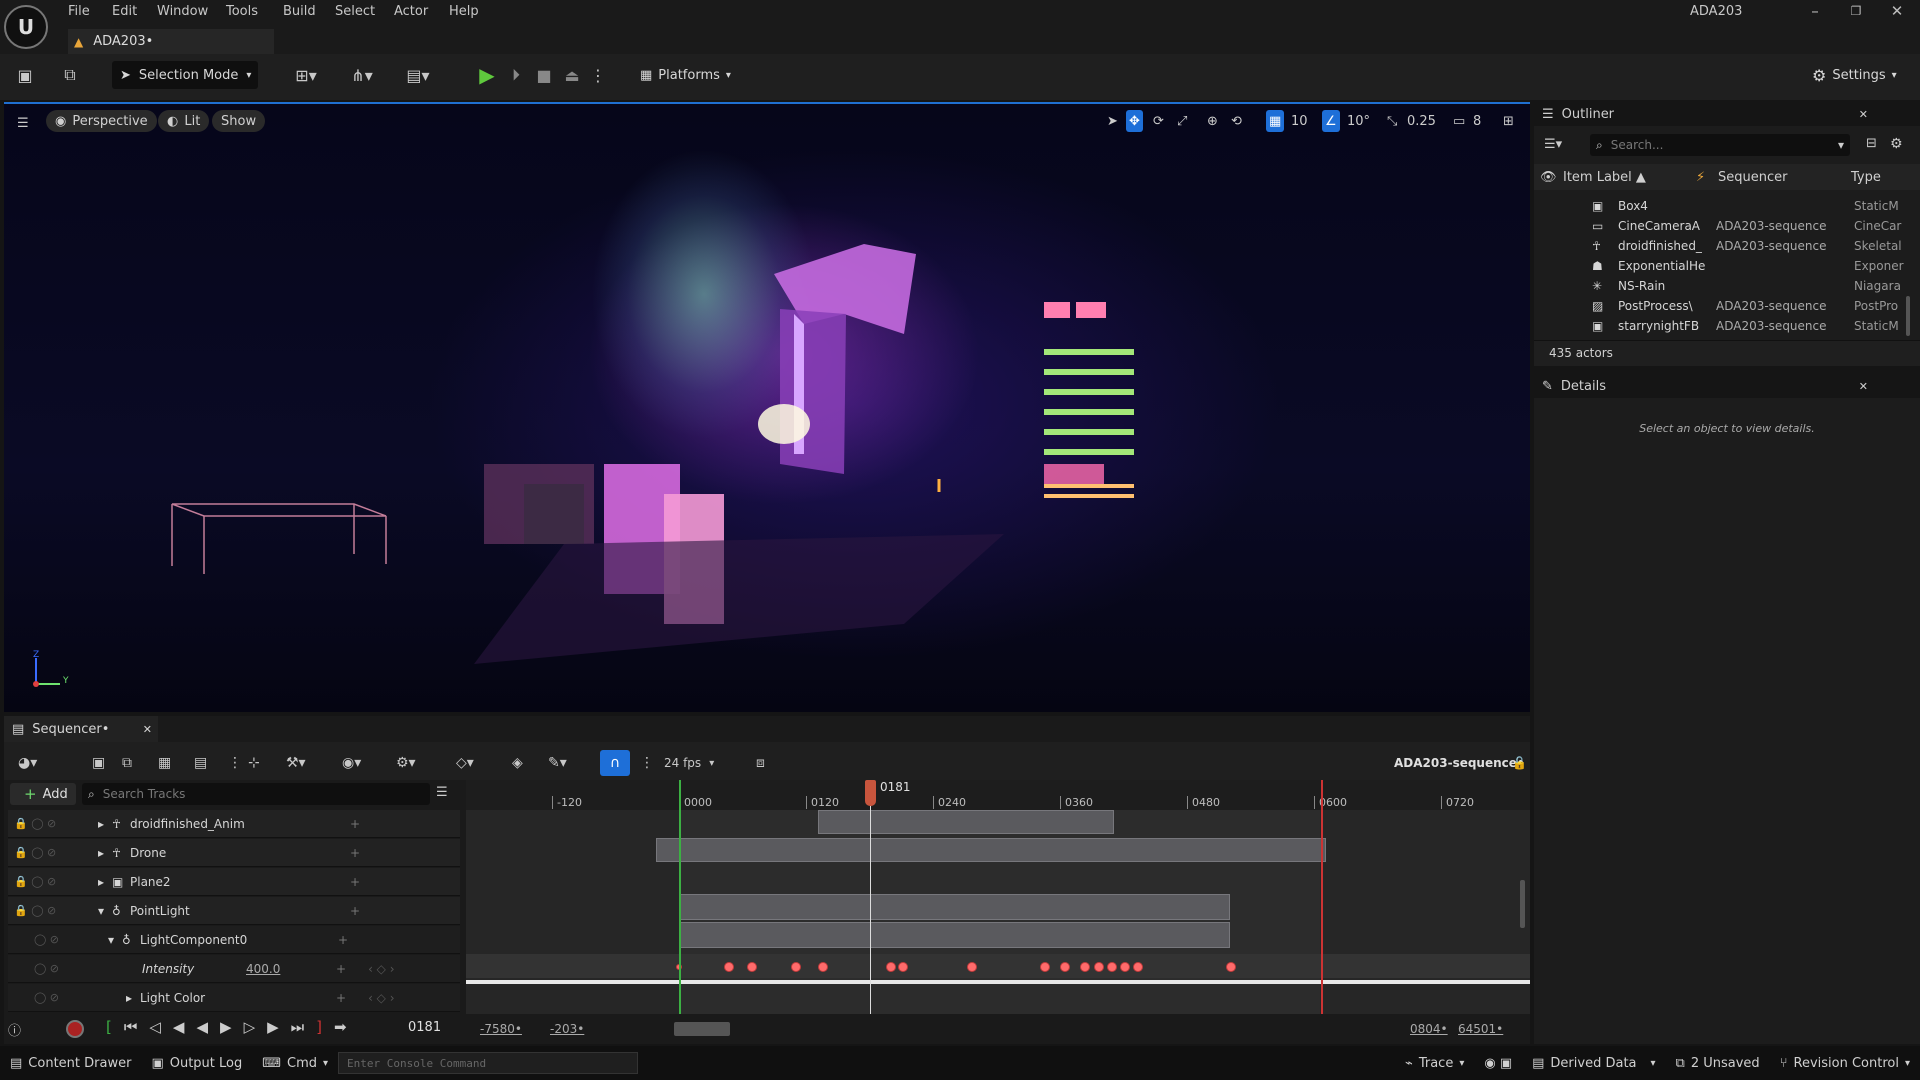  I want to click on section-drone, so click(991, 850).